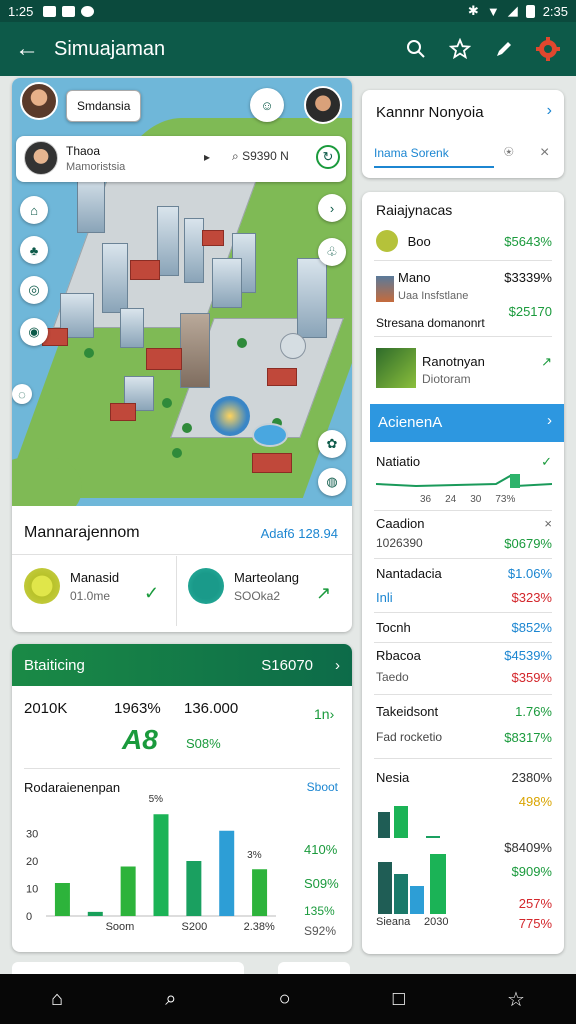 Image resolution: width=576 pixels, height=1024 pixels. Describe the element at coordinates (332, 252) in the screenshot. I see `leaf-icon: ♧` at that location.